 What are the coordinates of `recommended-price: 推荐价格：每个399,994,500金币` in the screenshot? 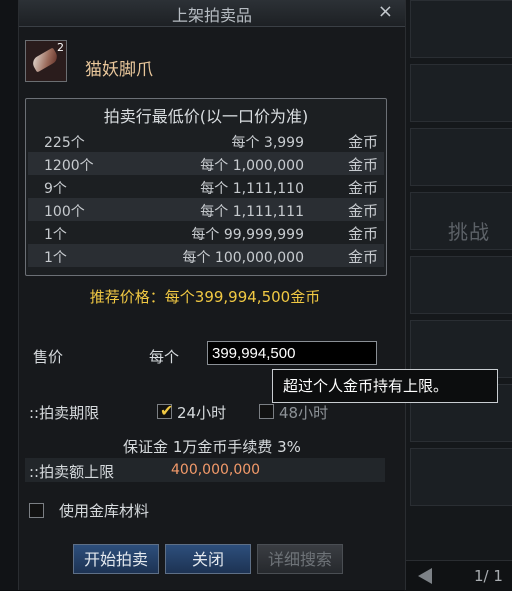 It's located at (205, 297).